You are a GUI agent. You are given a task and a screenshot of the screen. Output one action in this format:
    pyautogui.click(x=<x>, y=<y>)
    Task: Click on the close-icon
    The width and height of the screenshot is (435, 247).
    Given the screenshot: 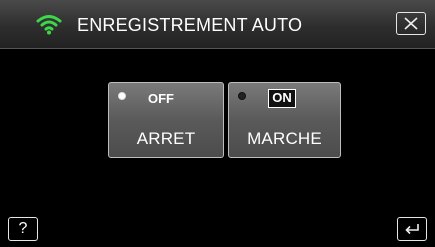 What is the action you would take?
    pyautogui.click(x=411, y=23)
    